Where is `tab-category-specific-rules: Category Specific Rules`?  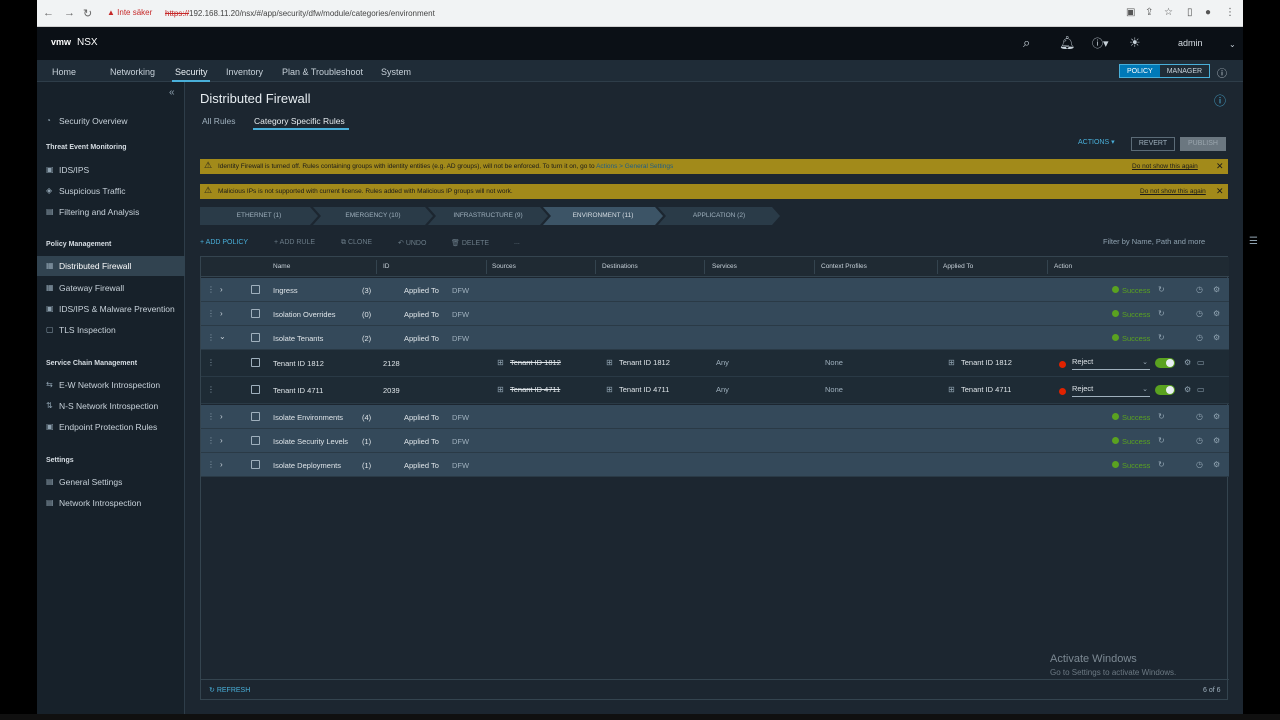
tab-category-specific-rules: Category Specific Rules is located at coordinates (299, 121).